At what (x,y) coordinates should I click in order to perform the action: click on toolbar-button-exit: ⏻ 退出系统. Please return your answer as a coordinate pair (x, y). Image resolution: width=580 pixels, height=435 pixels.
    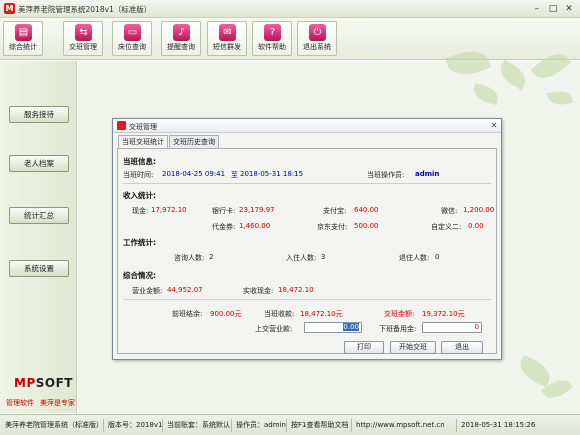
    Looking at the image, I should click on (317, 38).